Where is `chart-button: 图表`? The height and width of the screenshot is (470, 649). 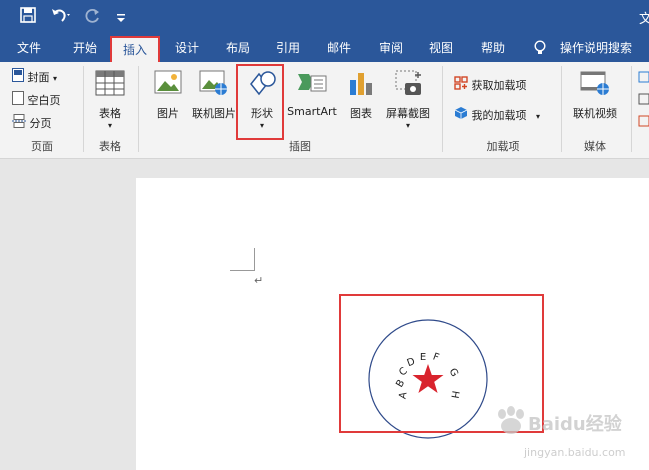
chart-button: 图表 is located at coordinates (361, 95).